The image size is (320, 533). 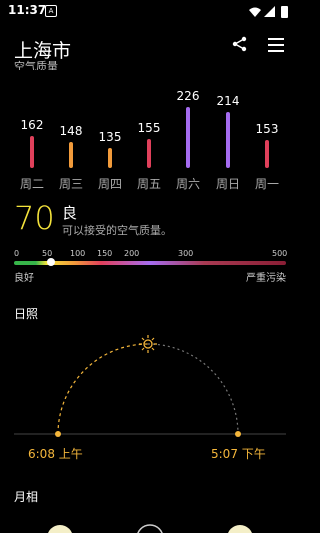 I want to click on aqi-scale-marker, so click(x=51, y=262).